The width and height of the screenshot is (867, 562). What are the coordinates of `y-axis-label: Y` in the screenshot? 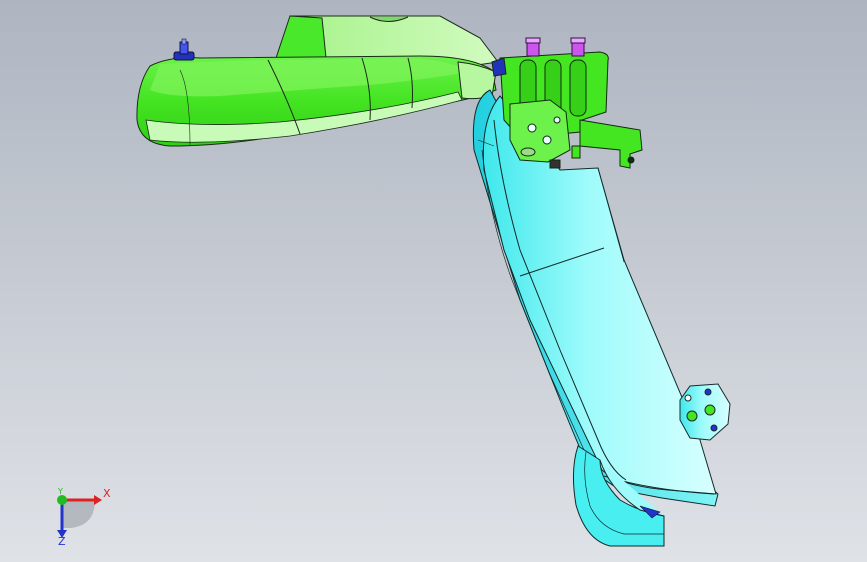 It's located at (60, 491).